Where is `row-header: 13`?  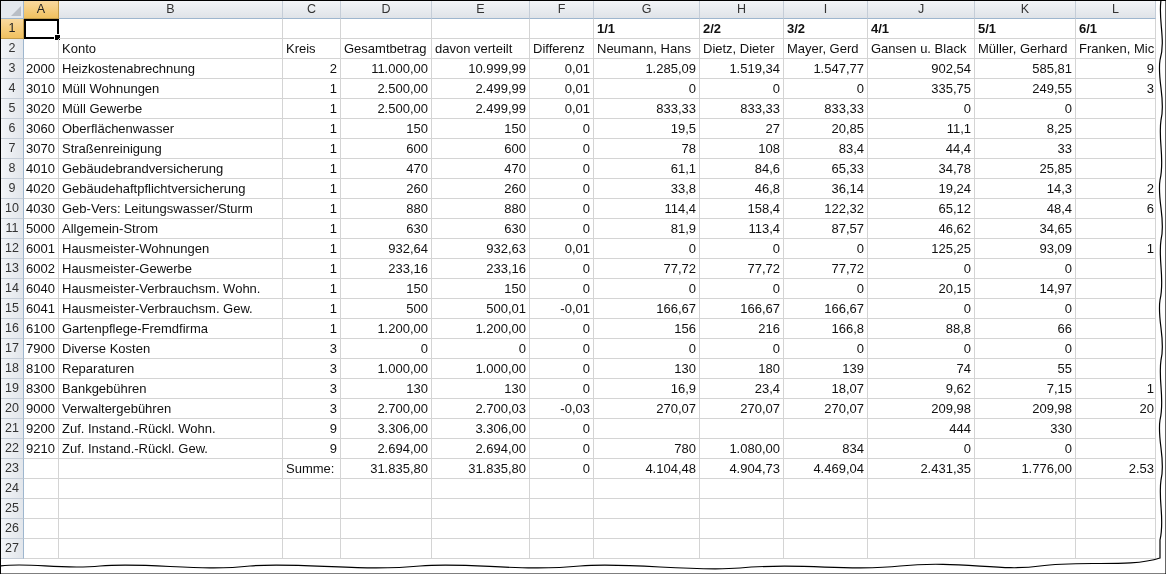
row-header: 13 is located at coordinates (12, 269).